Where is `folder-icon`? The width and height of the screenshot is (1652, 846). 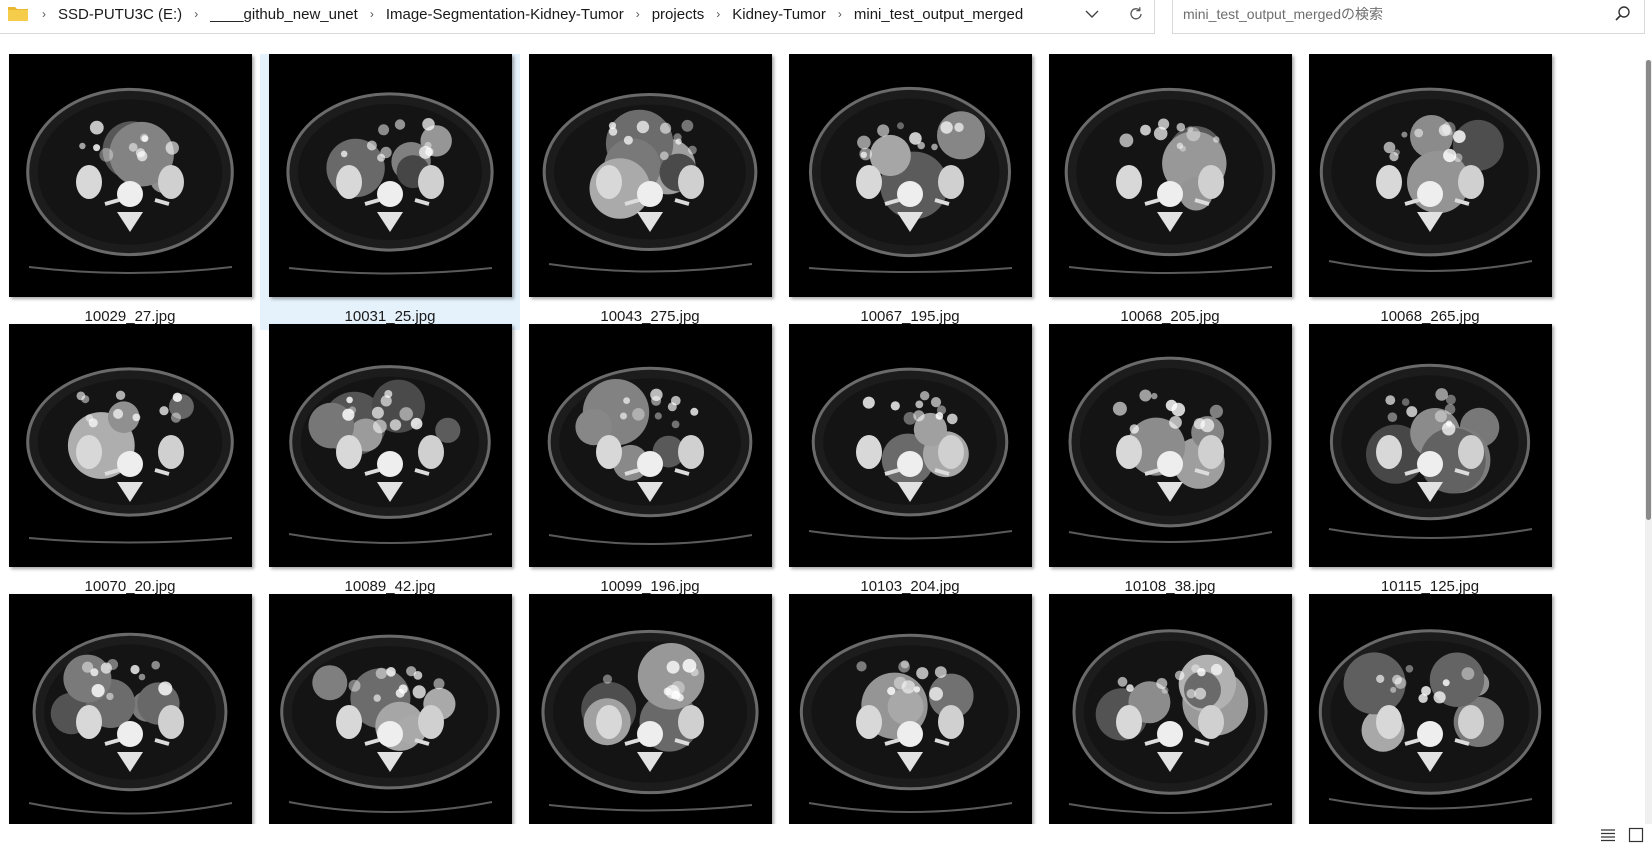 folder-icon is located at coordinates (18, 13).